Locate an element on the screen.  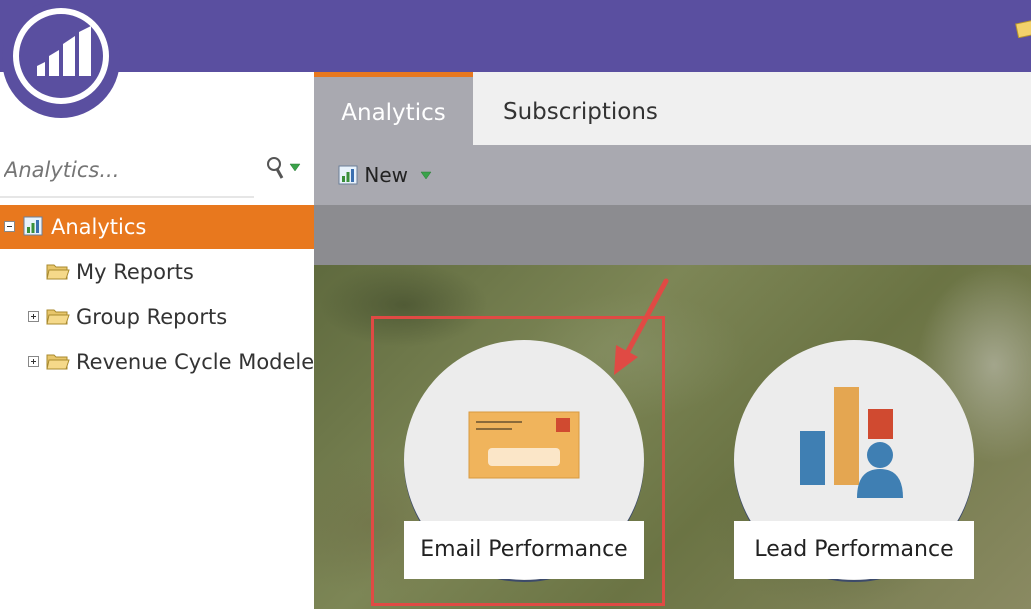
collapse-icon is located at coordinates (9, 226).